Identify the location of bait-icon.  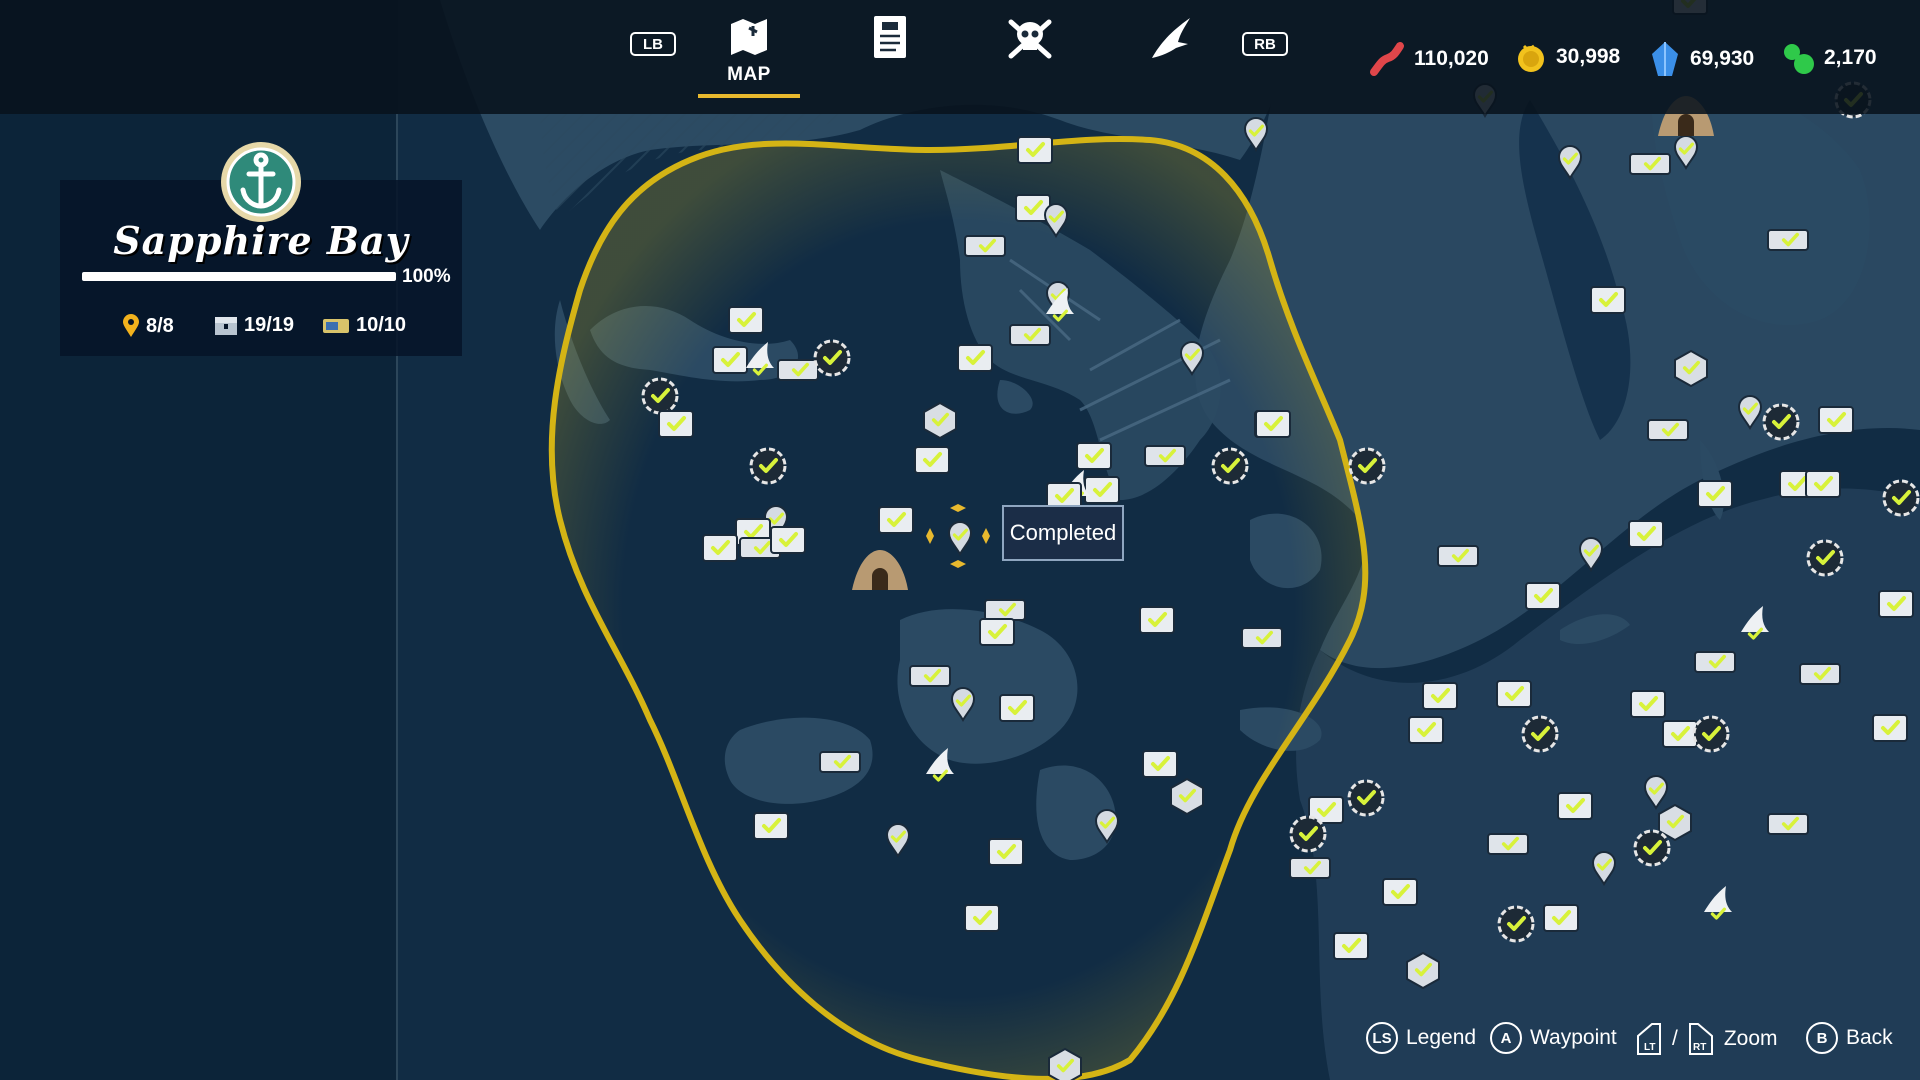
(1387, 59).